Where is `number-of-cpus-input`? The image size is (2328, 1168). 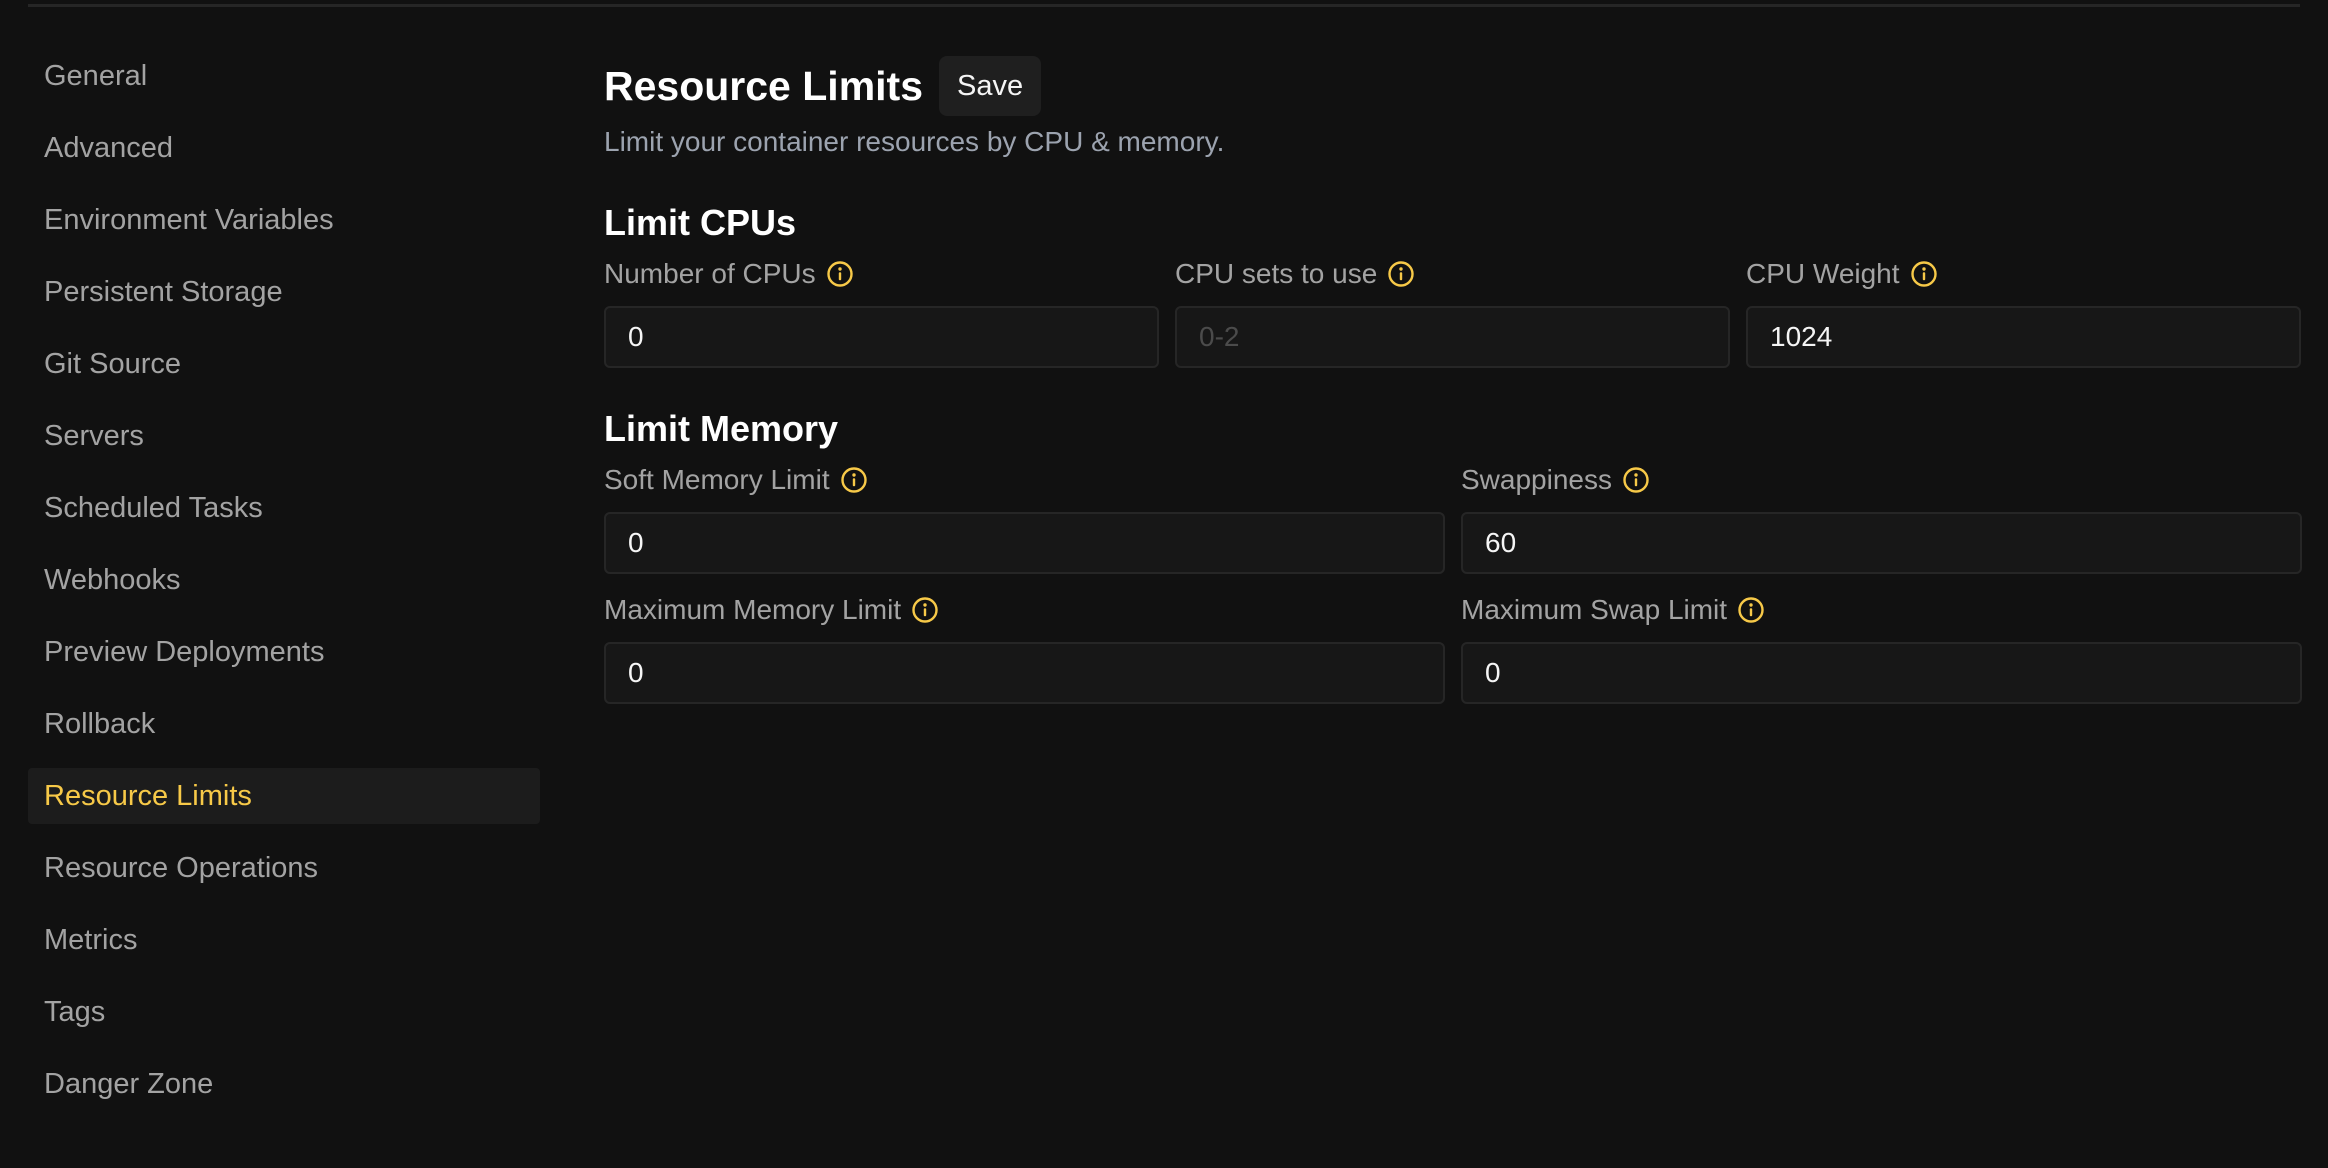 number-of-cpus-input is located at coordinates (881, 337).